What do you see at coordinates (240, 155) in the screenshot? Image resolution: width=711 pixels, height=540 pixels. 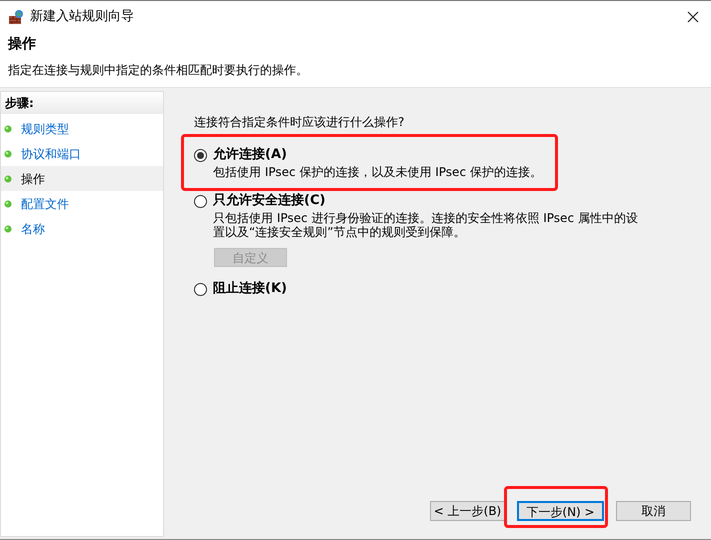 I see `radio-option: 允许连接(A)` at bounding box center [240, 155].